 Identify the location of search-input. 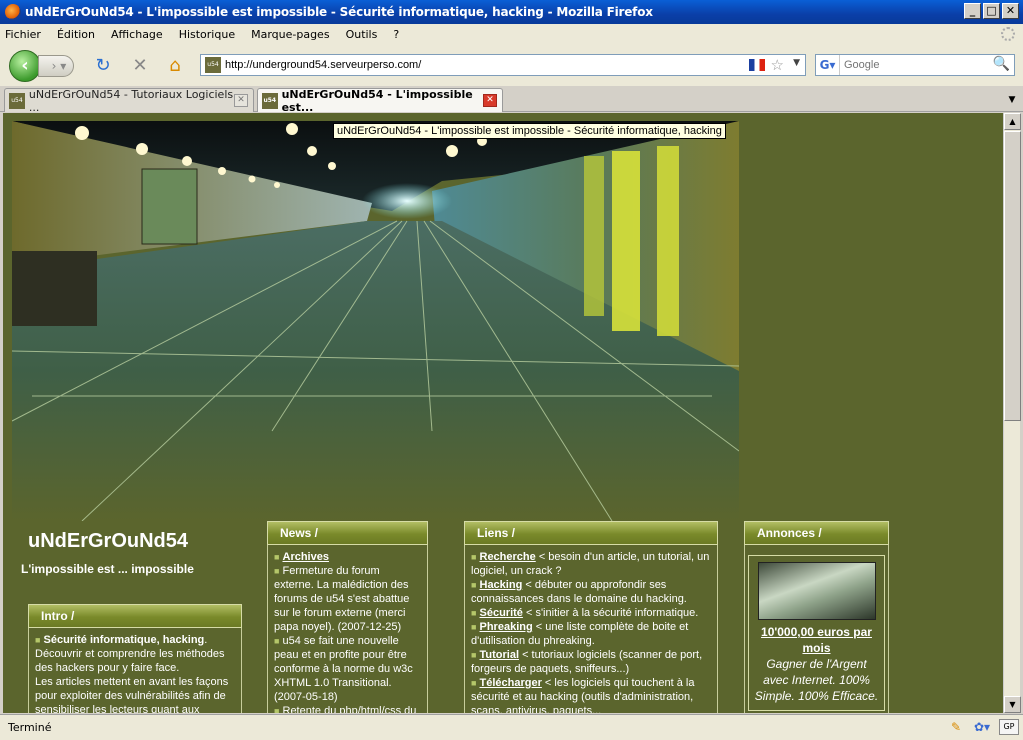
(914, 65).